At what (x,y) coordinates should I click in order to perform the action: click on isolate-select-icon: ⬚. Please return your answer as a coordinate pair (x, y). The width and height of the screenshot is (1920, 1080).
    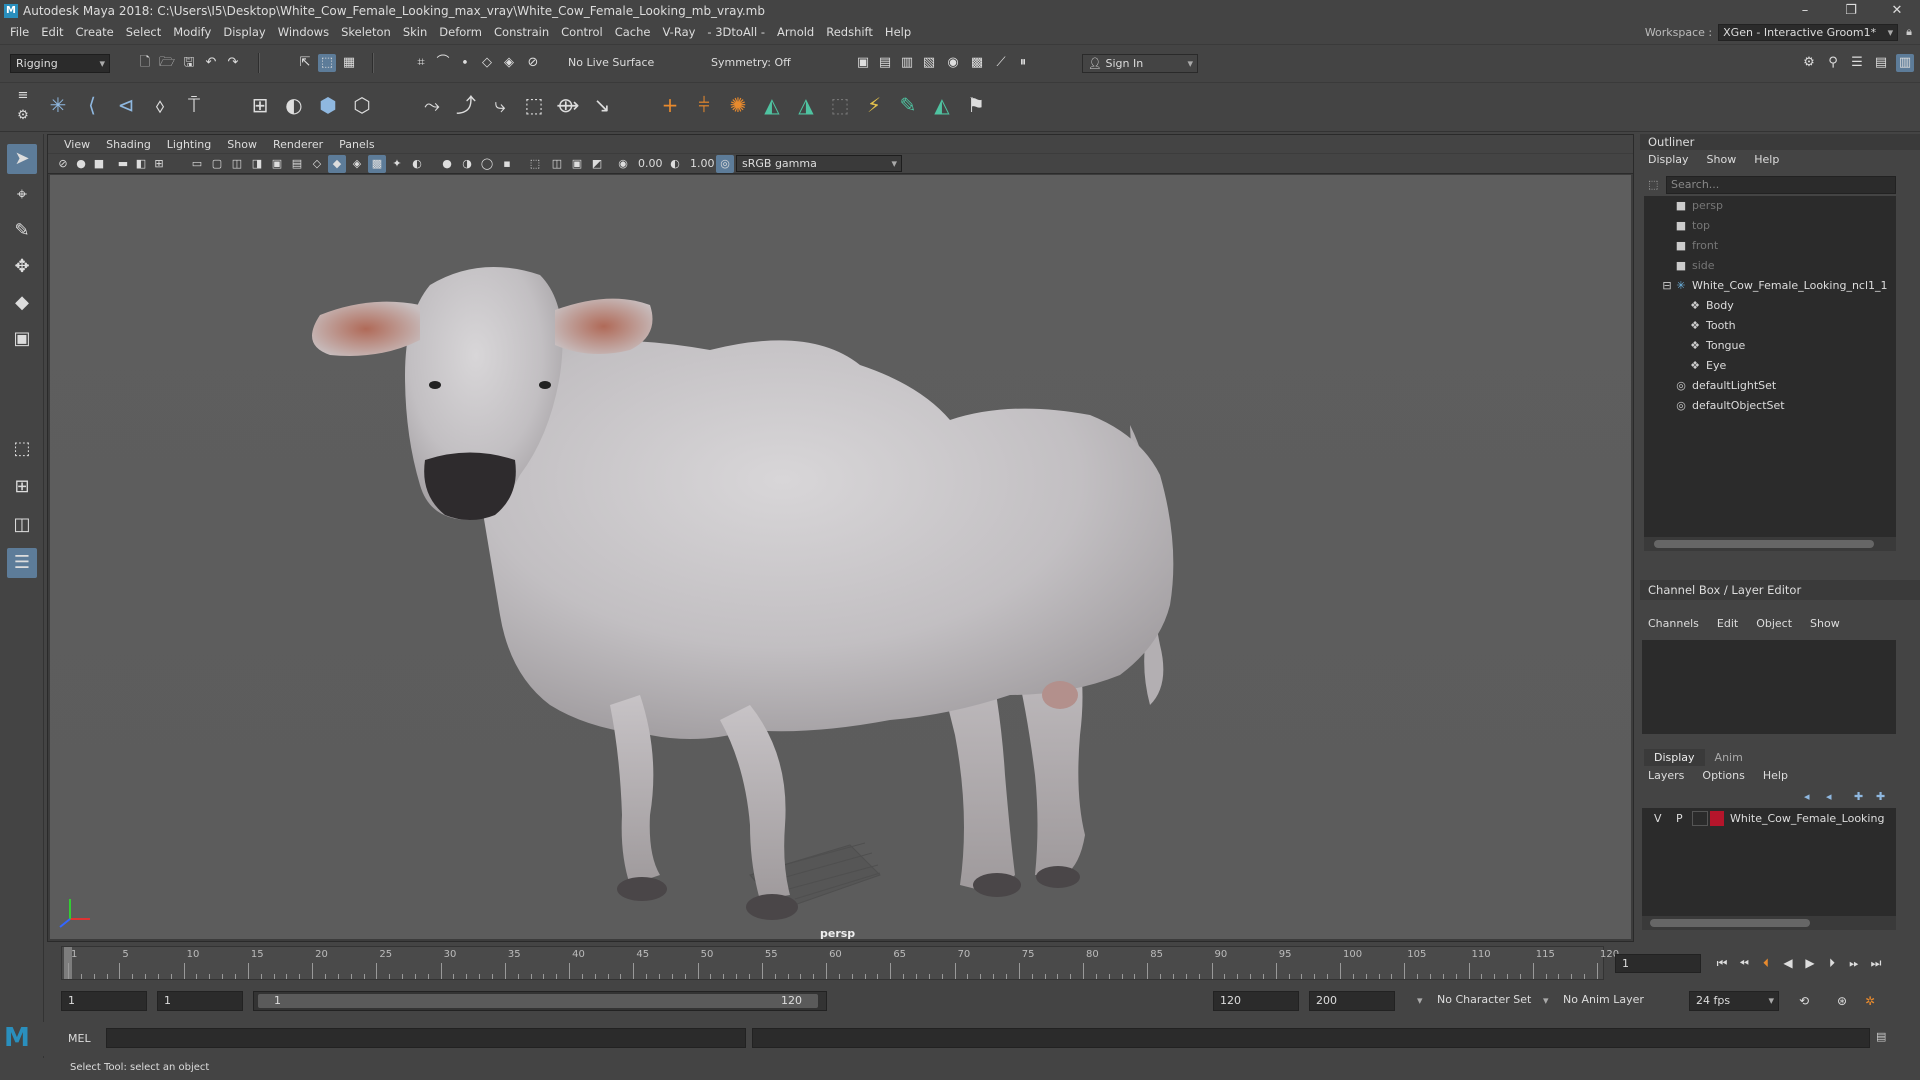
    Looking at the image, I should click on (535, 164).